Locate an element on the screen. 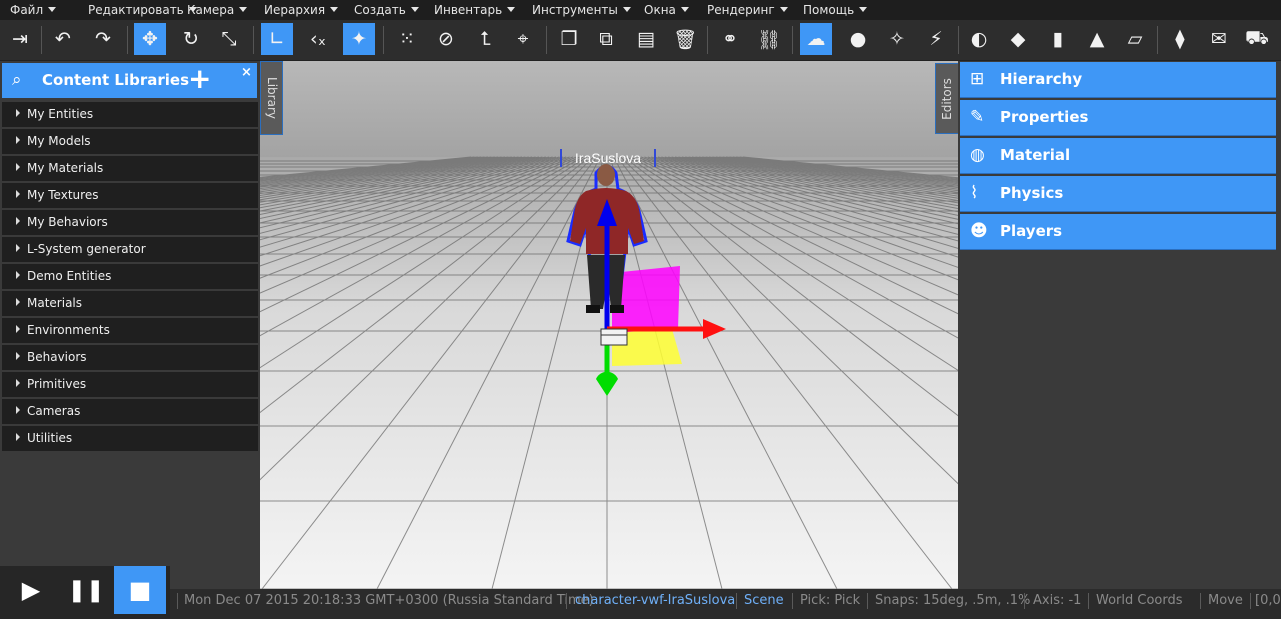  particles-button: ⚡ is located at coordinates (936, 39).